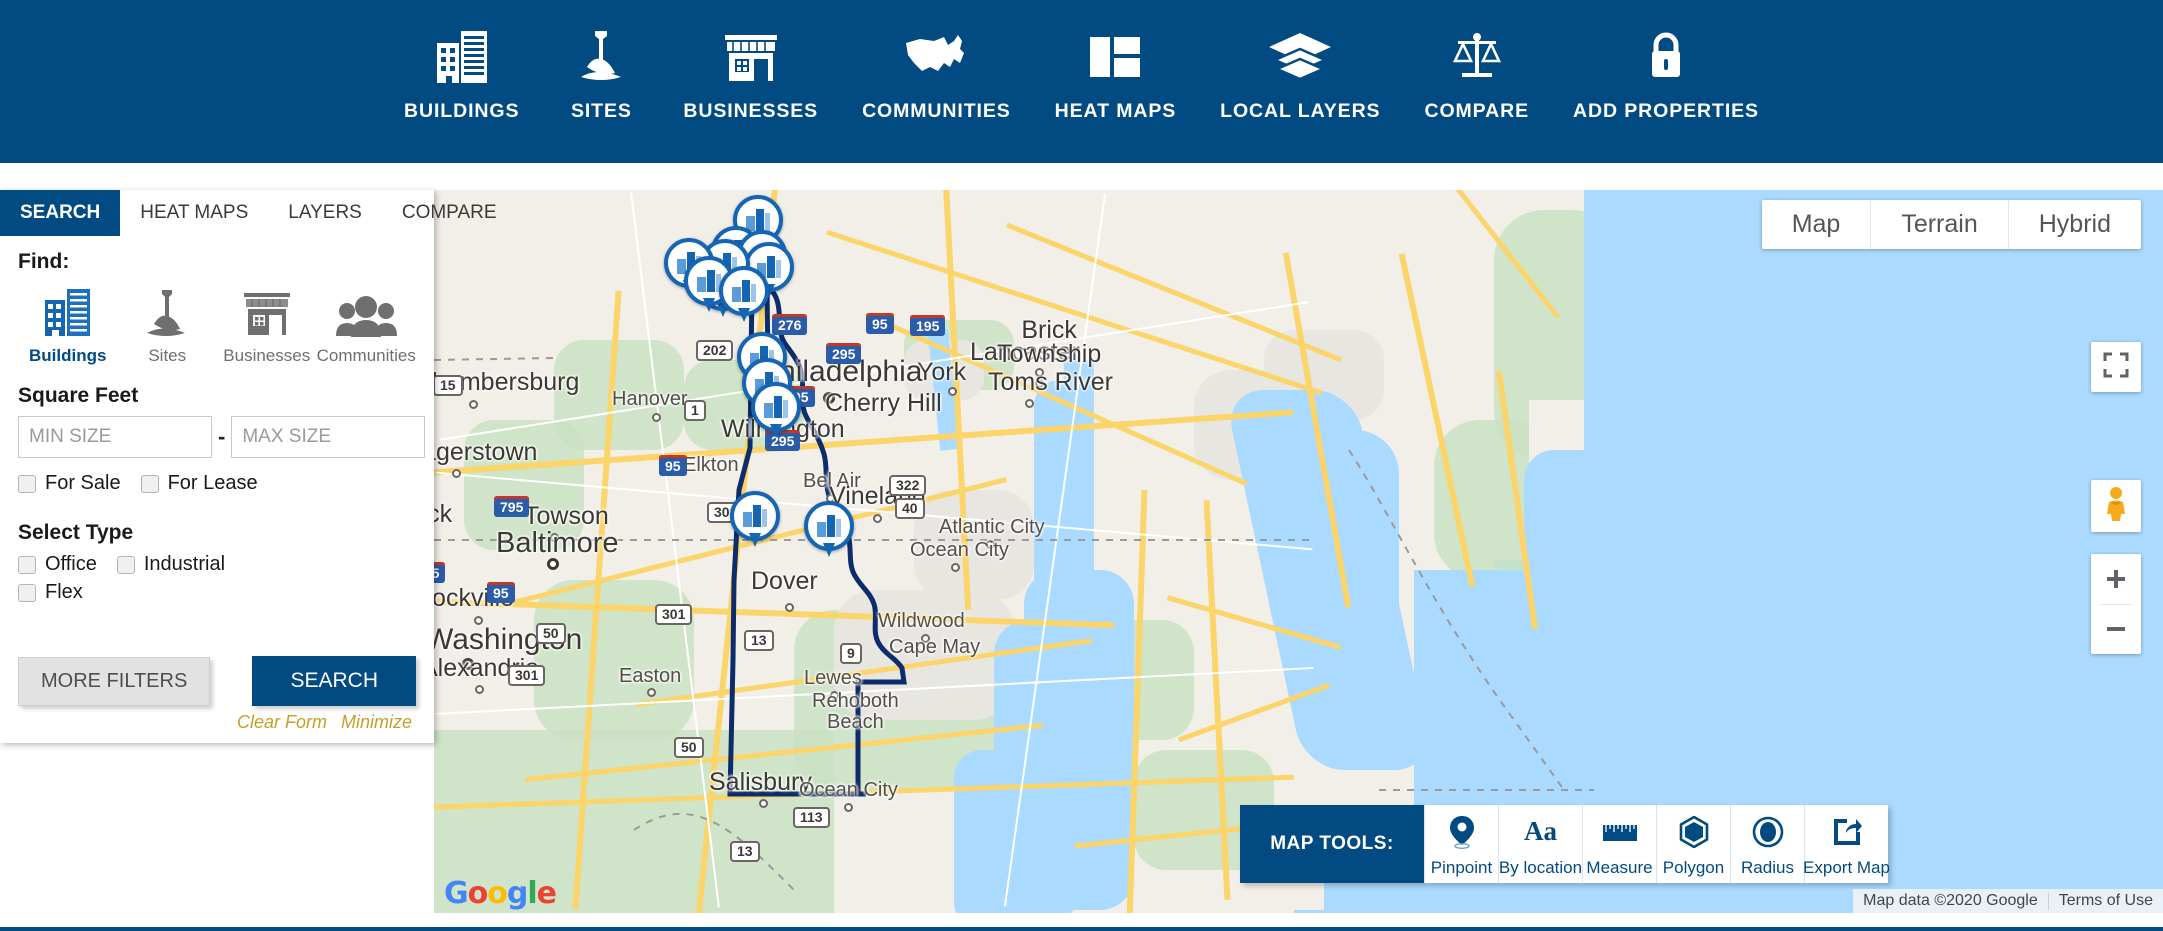  What do you see at coordinates (1540, 831) in the screenshot?
I see `text-aa-icon: Aa` at bounding box center [1540, 831].